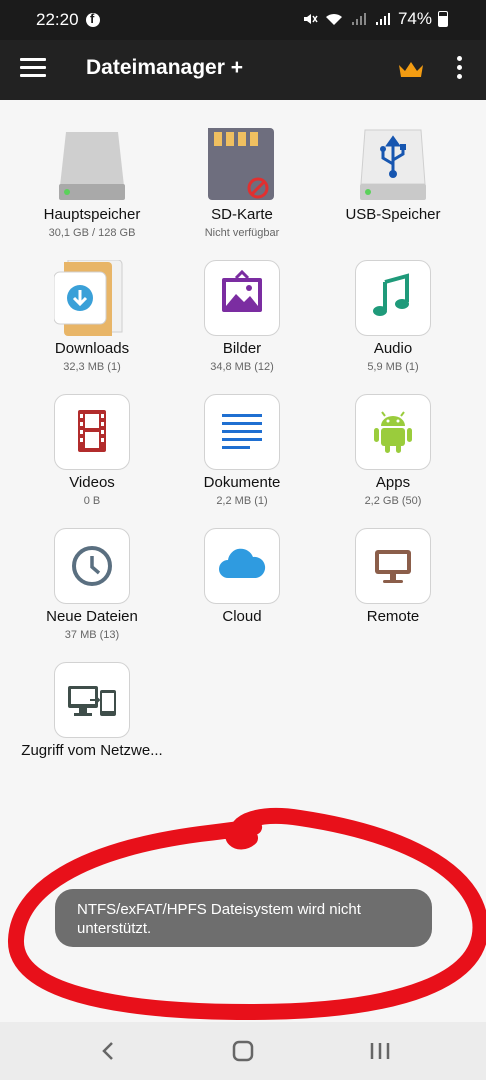 The width and height of the screenshot is (486, 1080). I want to click on recent-apps-icon, so click(380, 1051).